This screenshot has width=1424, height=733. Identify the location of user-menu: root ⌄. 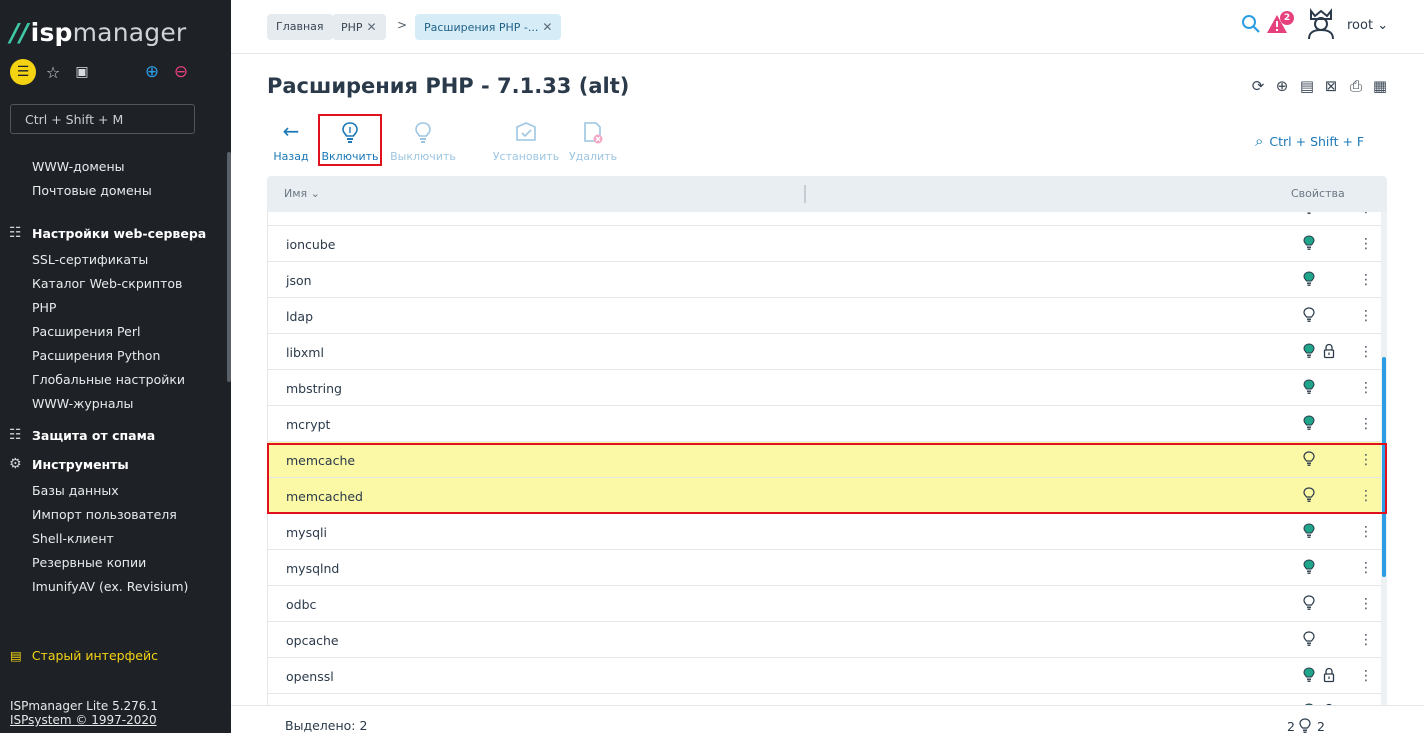
(1367, 25).